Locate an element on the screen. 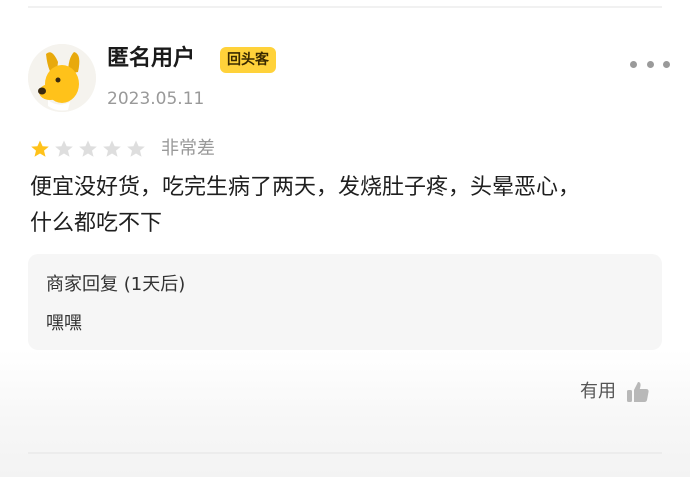 This screenshot has height=477, width=690. bottom-divider is located at coordinates (345, 453).